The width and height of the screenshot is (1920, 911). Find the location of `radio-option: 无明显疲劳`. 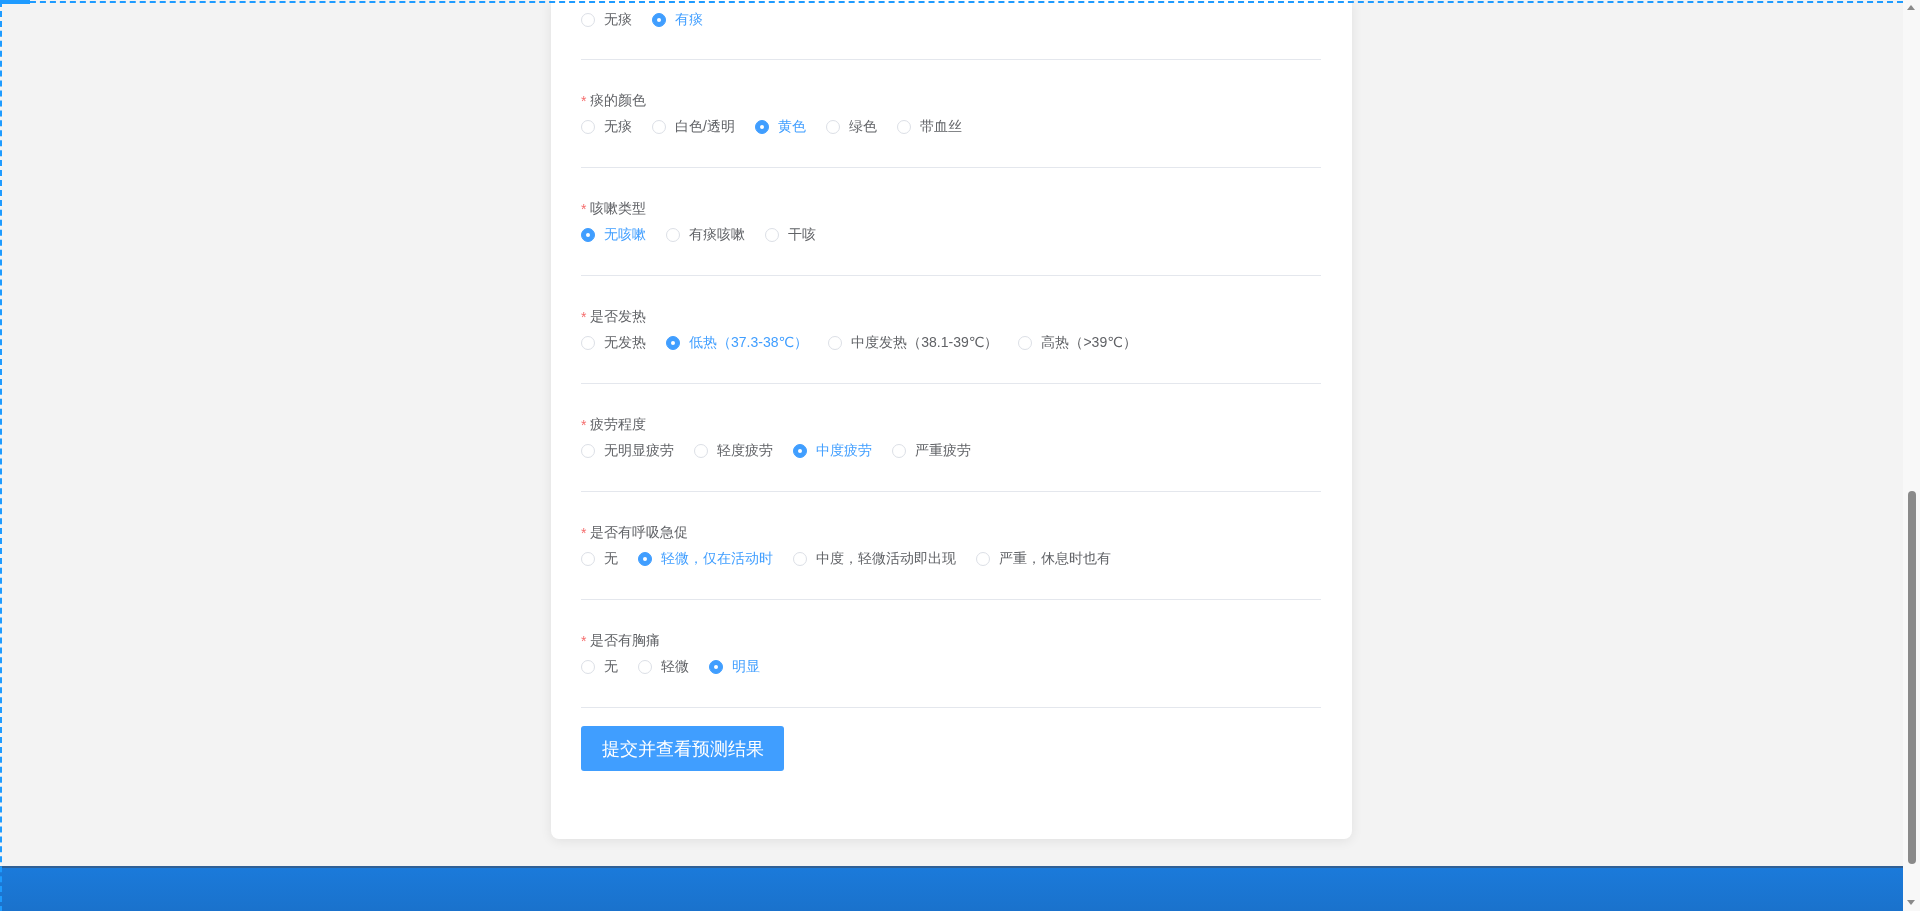

radio-option: 无明显疲劳 is located at coordinates (627, 451).